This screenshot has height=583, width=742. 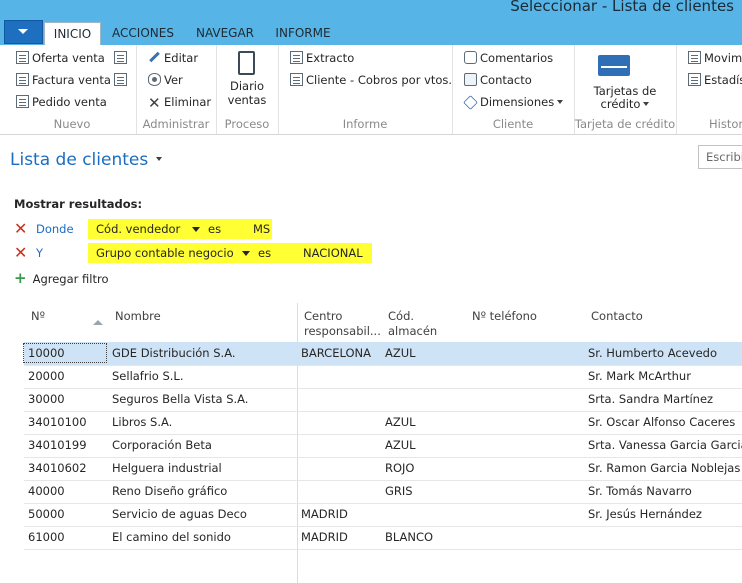 I want to click on filter-field-select: Cód. vendedor, so click(x=138, y=229).